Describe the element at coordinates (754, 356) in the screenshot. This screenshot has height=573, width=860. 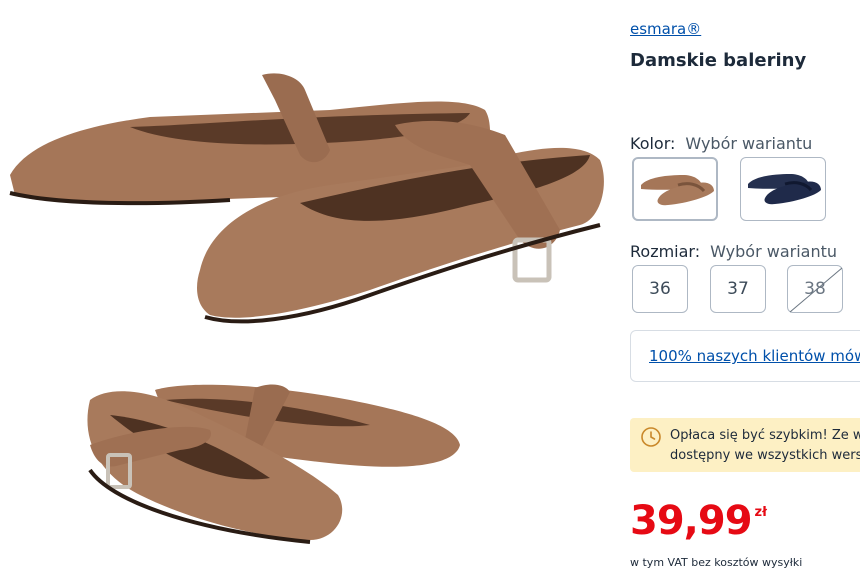
I see `reviews-link: 100% naszych klientów mów` at that location.